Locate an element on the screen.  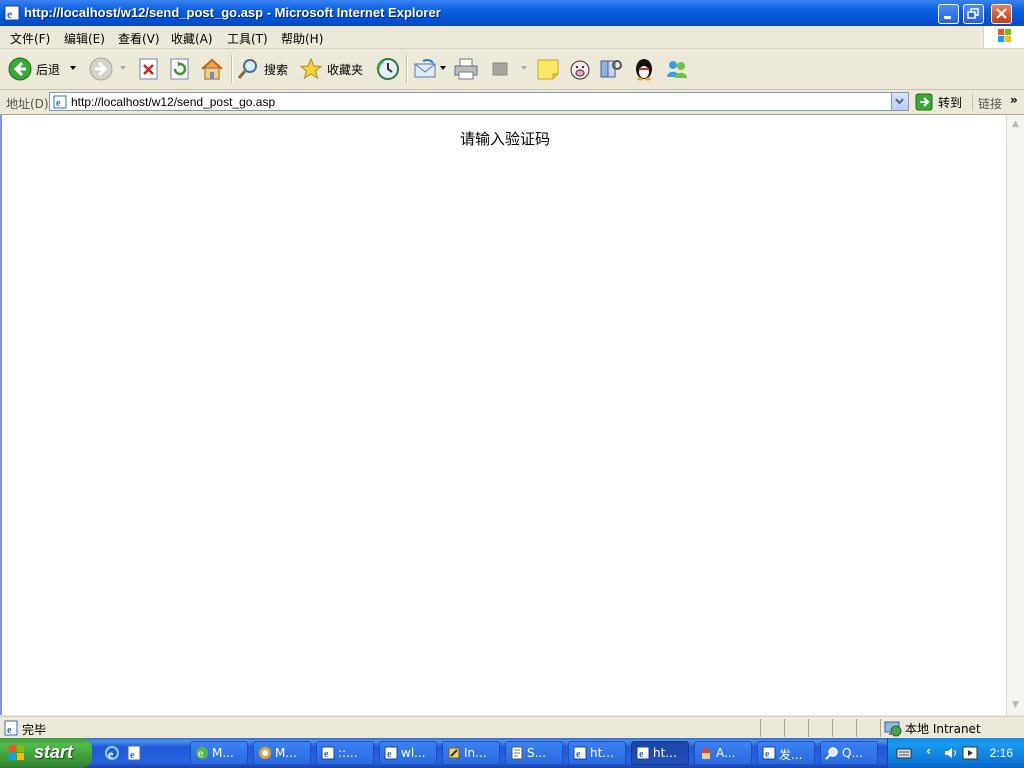
forward-dropdown-icon is located at coordinates (123, 68).